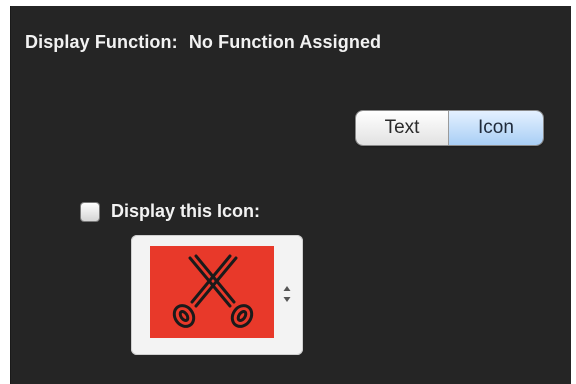 The width and height of the screenshot is (576, 384). I want to click on text-icon-toggle: Text Icon, so click(449, 128).